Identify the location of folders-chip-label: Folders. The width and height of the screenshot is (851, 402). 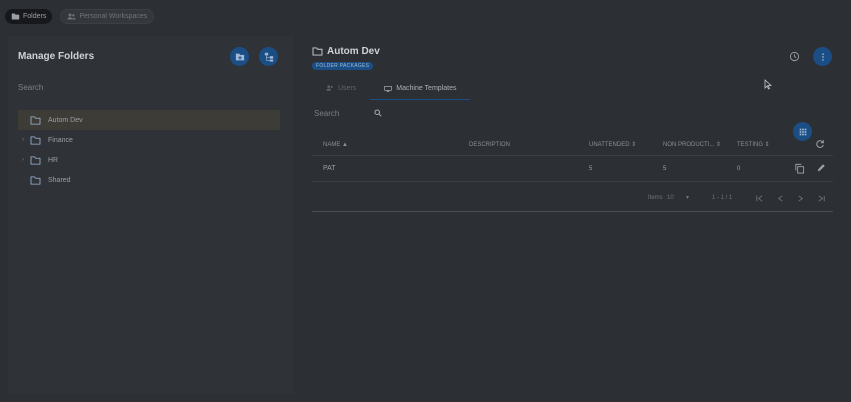
(35, 16).